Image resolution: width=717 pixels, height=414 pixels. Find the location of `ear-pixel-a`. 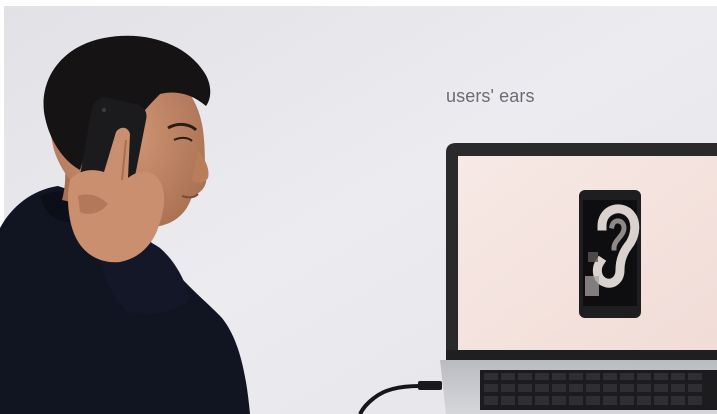

ear-pixel-a is located at coordinates (593, 257).